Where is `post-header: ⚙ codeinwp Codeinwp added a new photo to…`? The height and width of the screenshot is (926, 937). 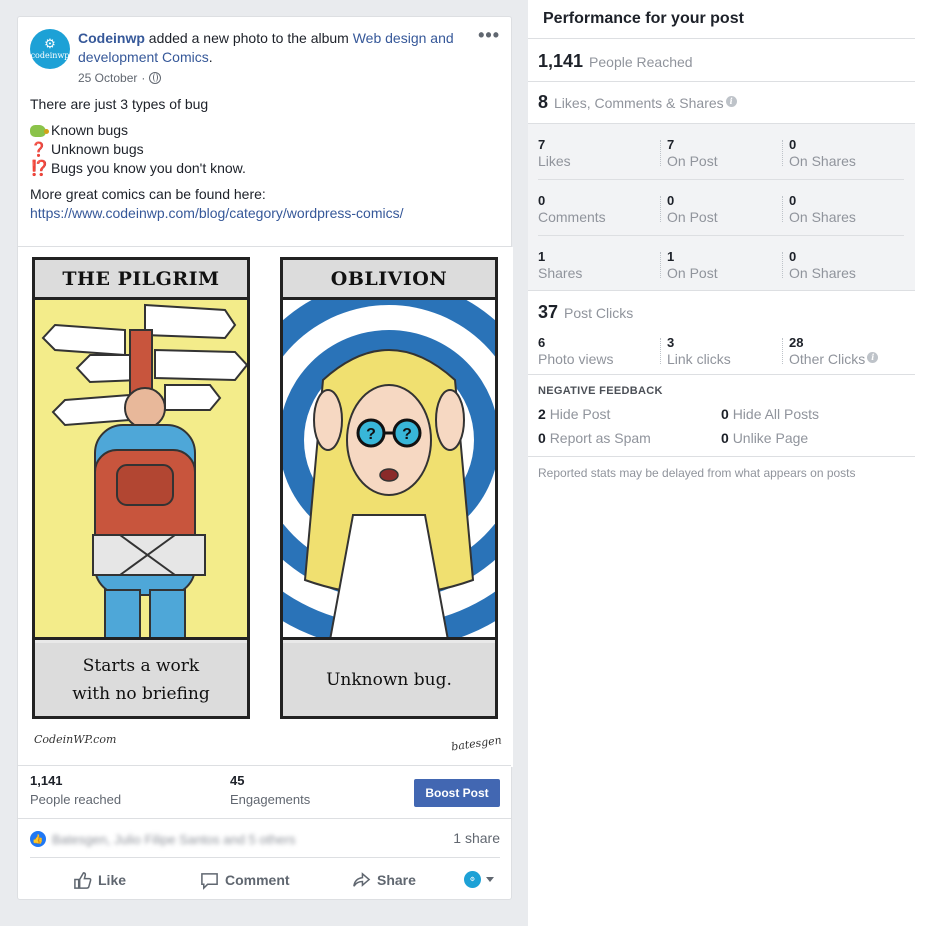
post-header: ⚙ codeinwp Codeinwp added a new photo to… is located at coordinates (265, 57).